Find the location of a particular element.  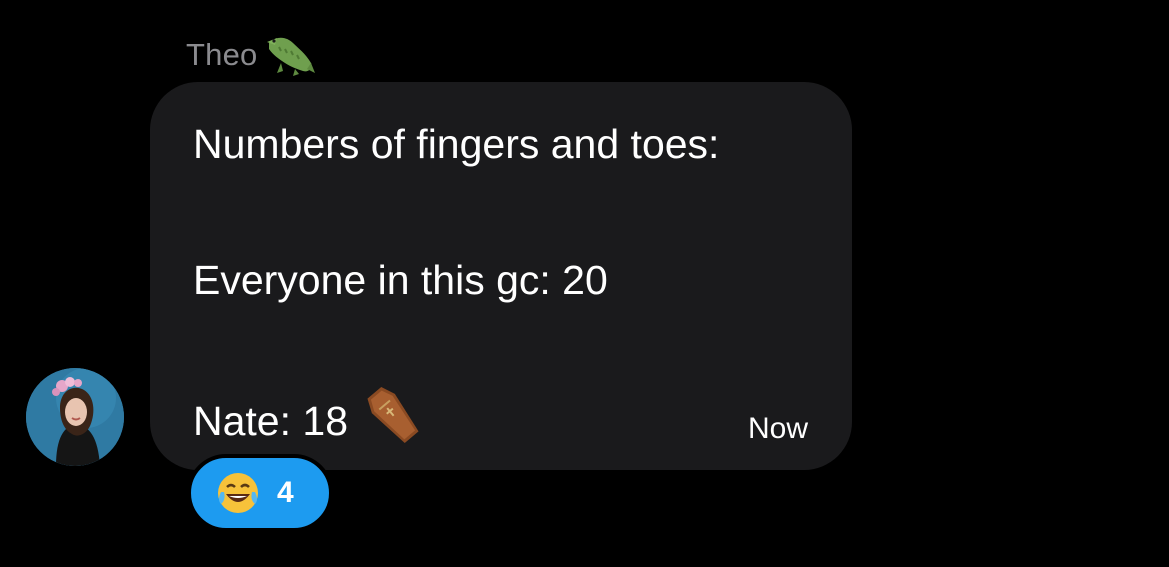

message-line-3: Nate: 18 is located at coordinates (308, 417).